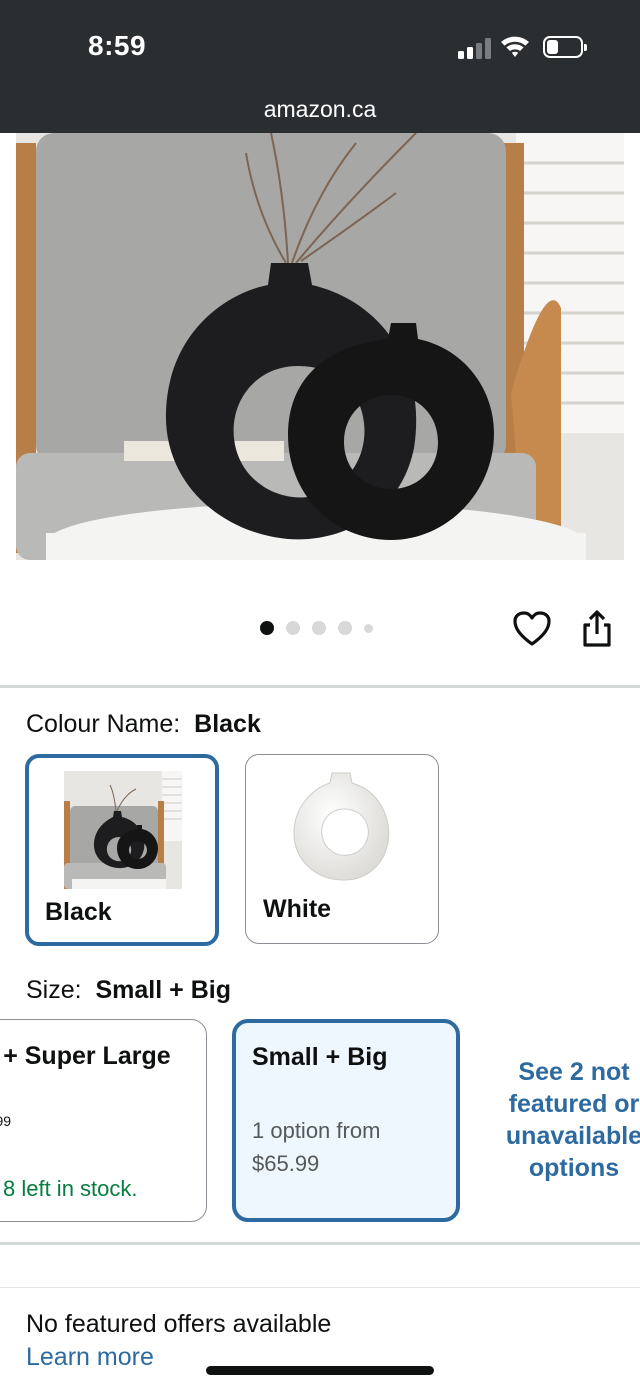 This screenshot has height=1388, width=640. What do you see at coordinates (565, 47) in the screenshot?
I see `battery-icon` at bounding box center [565, 47].